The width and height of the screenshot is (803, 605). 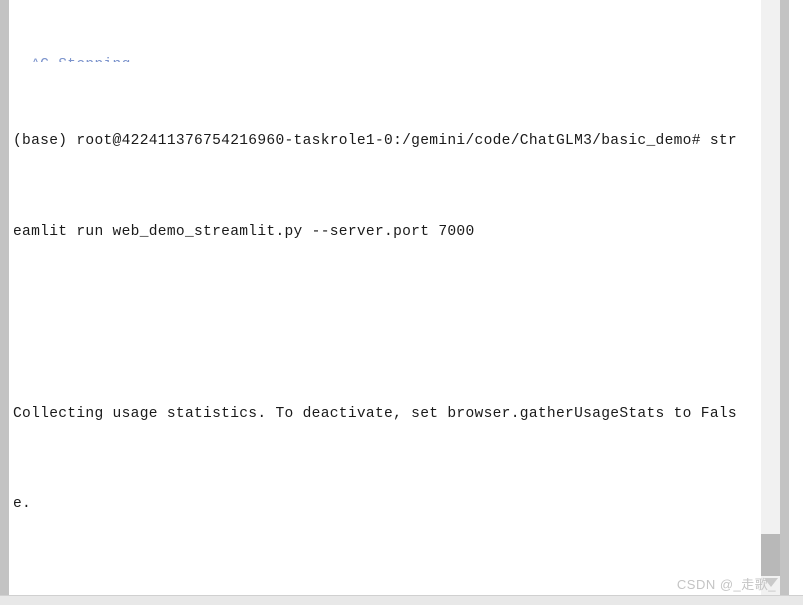 What do you see at coordinates (22, 504) in the screenshot?
I see `console-line-usage-stats-2: e.` at bounding box center [22, 504].